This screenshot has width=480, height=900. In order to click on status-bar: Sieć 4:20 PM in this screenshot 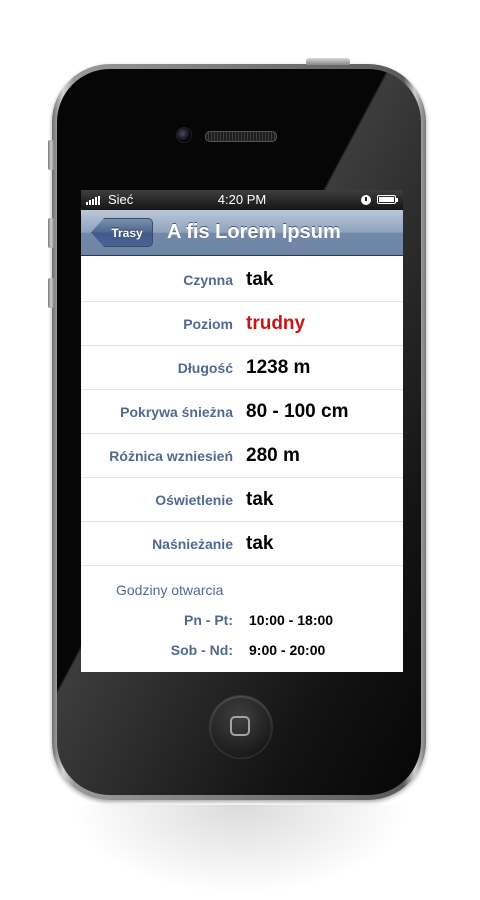, I will do `click(242, 200)`.